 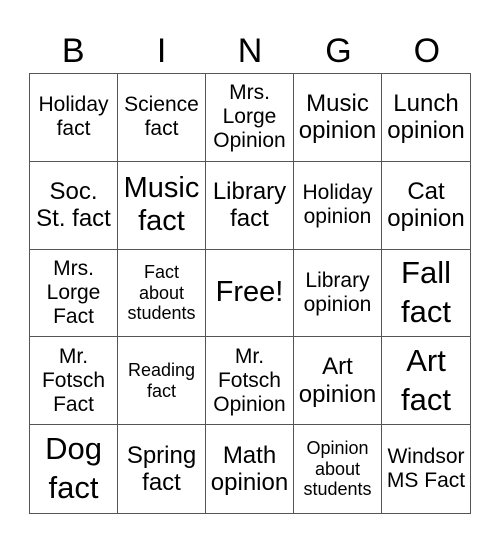 What do you see at coordinates (250, 205) in the screenshot?
I see `bingo-cell: Library fact` at bounding box center [250, 205].